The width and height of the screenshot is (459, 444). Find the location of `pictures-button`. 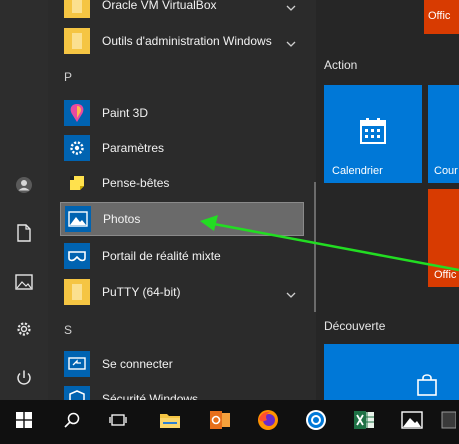

pictures-button is located at coordinates (24, 284).